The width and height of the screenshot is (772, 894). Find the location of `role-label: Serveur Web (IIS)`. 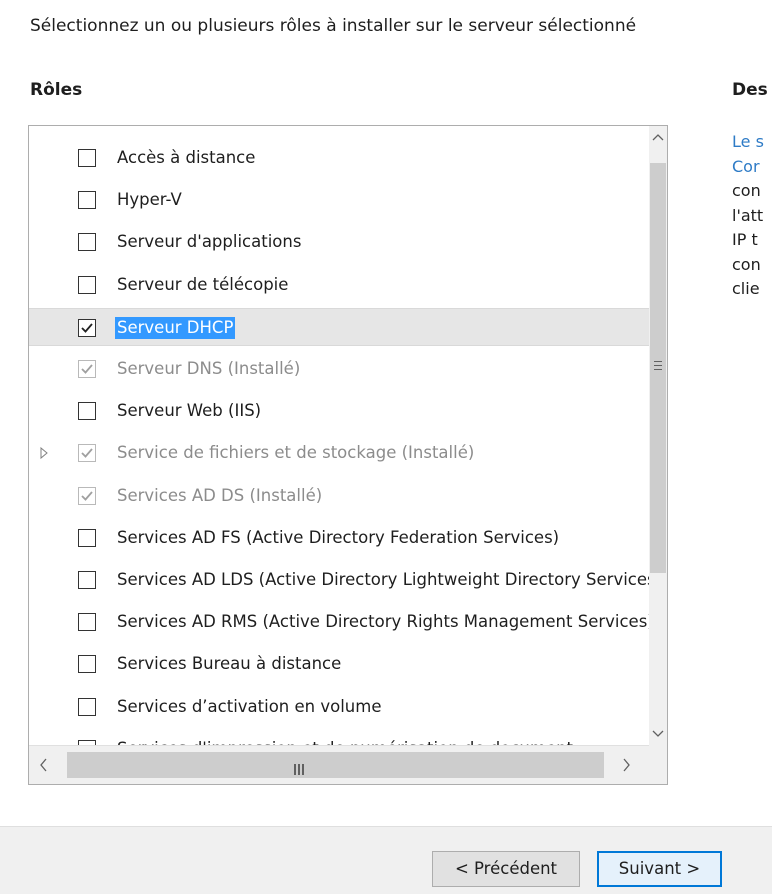

role-label: Serveur Web (IIS) is located at coordinates (189, 411).